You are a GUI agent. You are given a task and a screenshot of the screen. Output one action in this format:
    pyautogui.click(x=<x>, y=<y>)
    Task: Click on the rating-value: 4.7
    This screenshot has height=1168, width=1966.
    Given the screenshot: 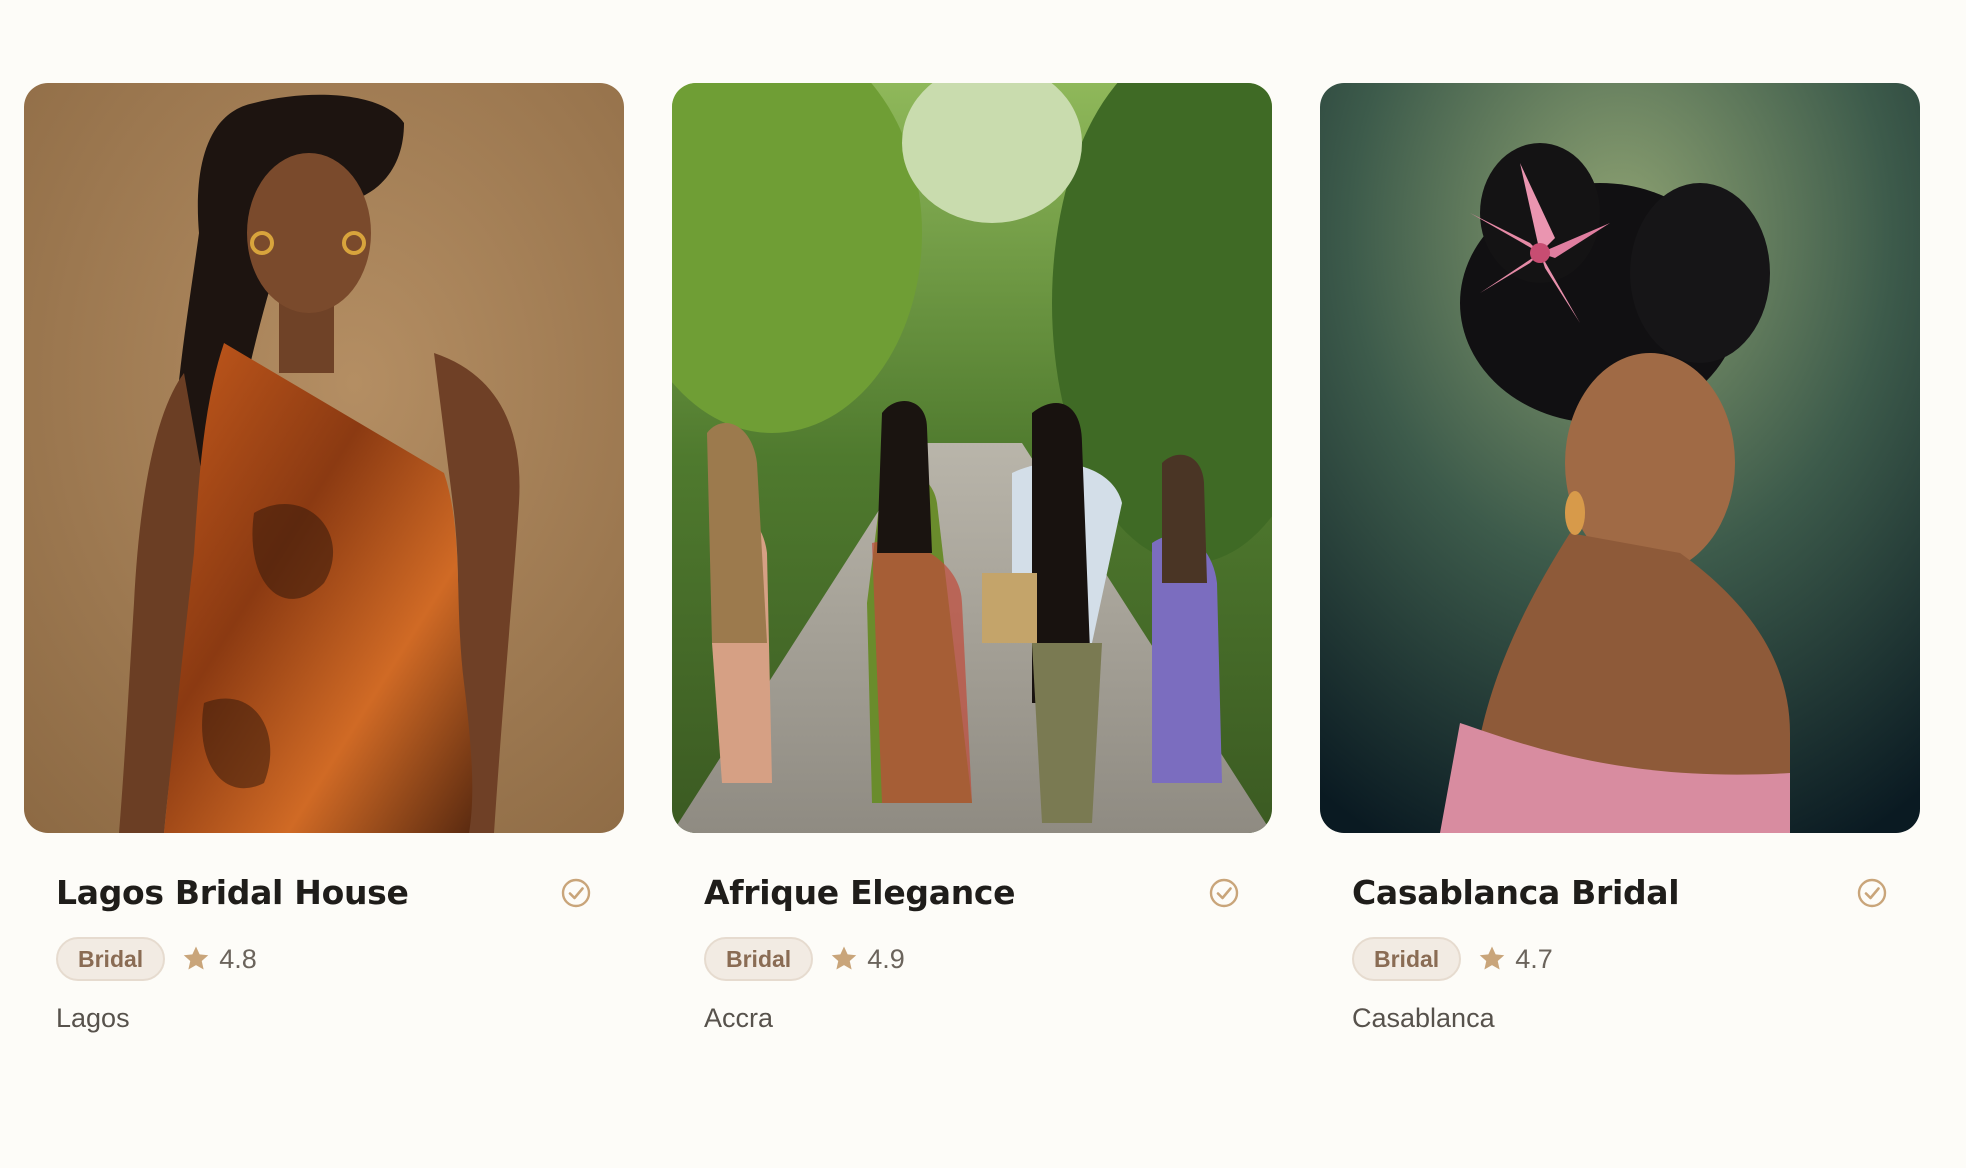 What is the action you would take?
    pyautogui.click(x=1534, y=958)
    